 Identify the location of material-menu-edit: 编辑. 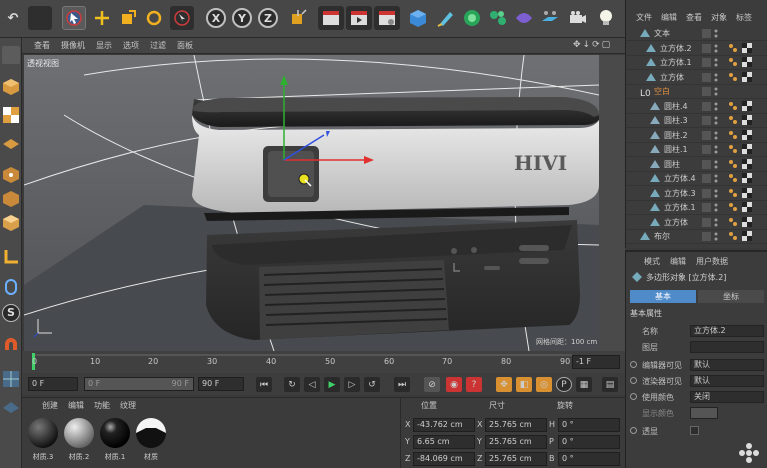
(76, 405).